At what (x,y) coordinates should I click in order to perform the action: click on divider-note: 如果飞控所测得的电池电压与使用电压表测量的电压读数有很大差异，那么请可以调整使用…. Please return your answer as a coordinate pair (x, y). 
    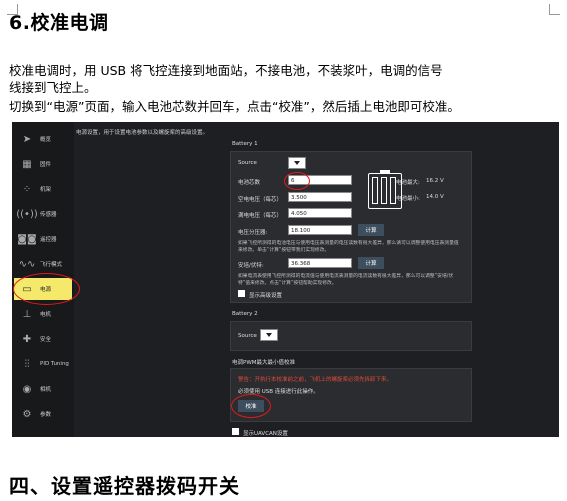
    Looking at the image, I should click on (348, 247).